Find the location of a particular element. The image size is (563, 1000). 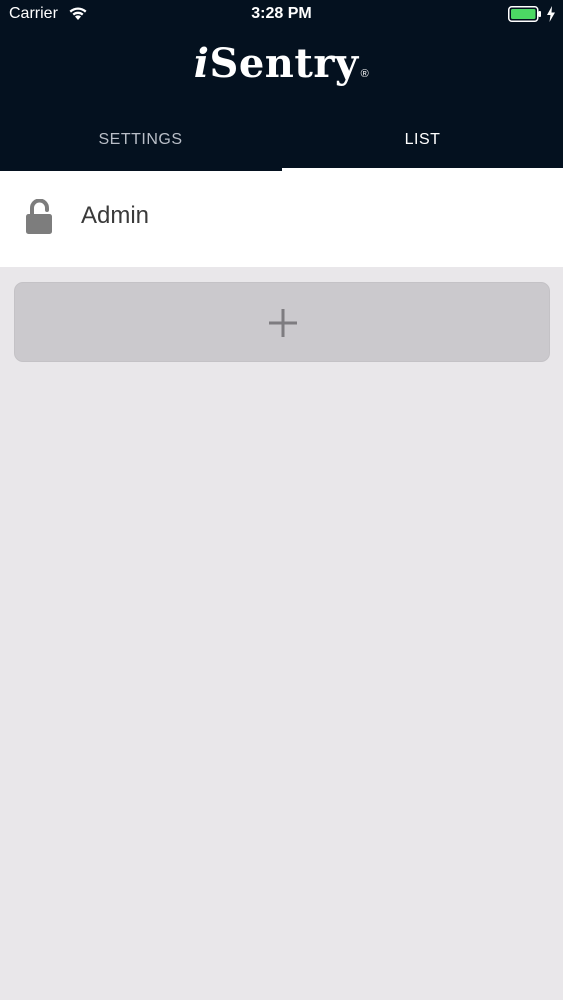

logo-main: Sentry is located at coordinates (284, 63).